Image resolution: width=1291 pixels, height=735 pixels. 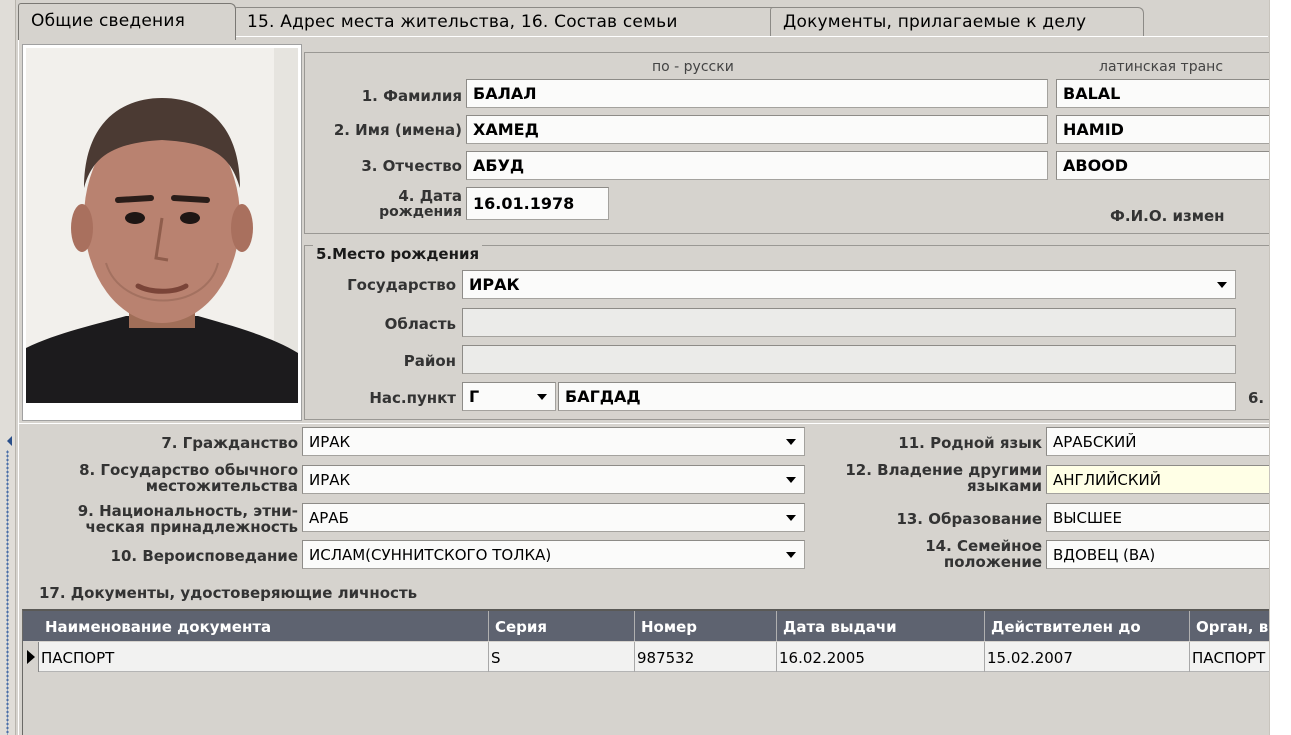 I want to click on native-language-label: 11. Родной язык, so click(x=970, y=443).